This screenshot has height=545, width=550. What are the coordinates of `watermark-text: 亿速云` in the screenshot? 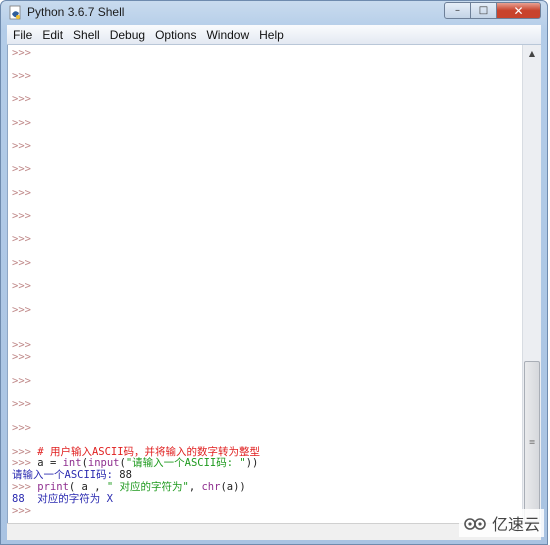 It's located at (515, 524).